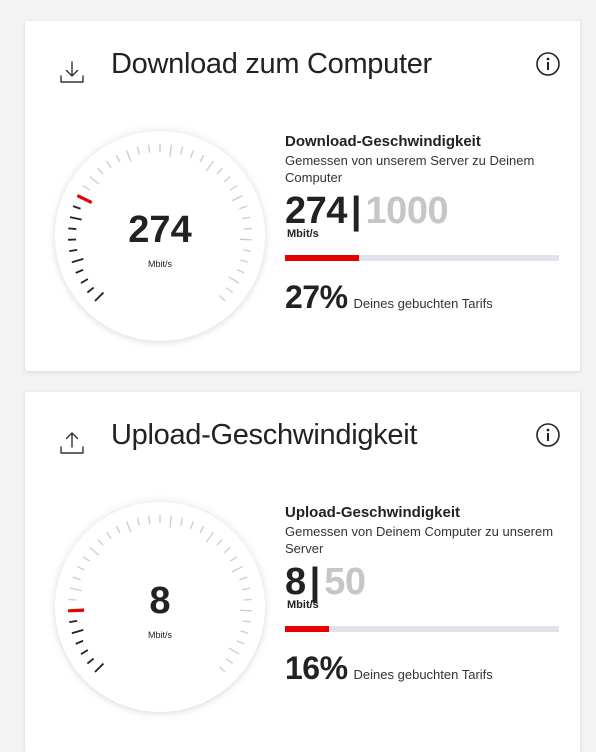 This screenshot has width=596, height=752. I want to click on percent-value: 16%, so click(316, 668).